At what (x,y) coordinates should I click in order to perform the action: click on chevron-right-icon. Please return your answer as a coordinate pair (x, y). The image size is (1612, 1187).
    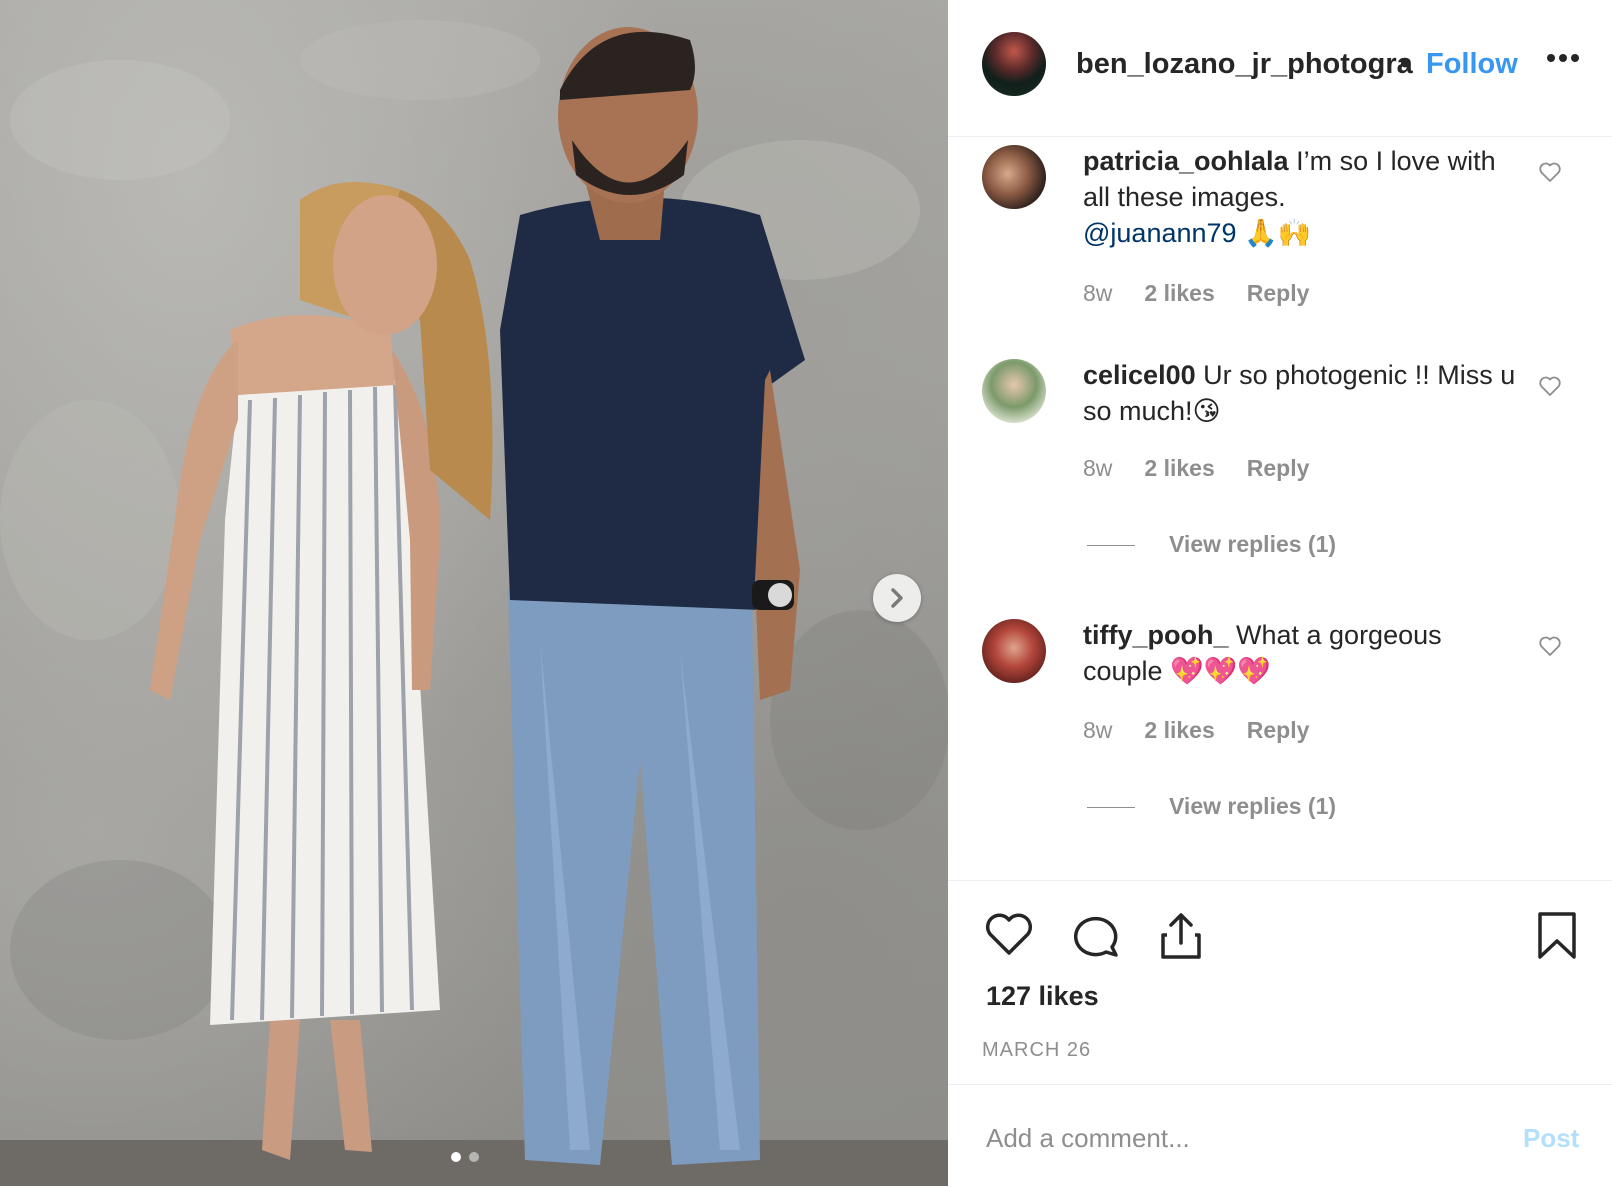
    Looking at the image, I should click on (897, 598).